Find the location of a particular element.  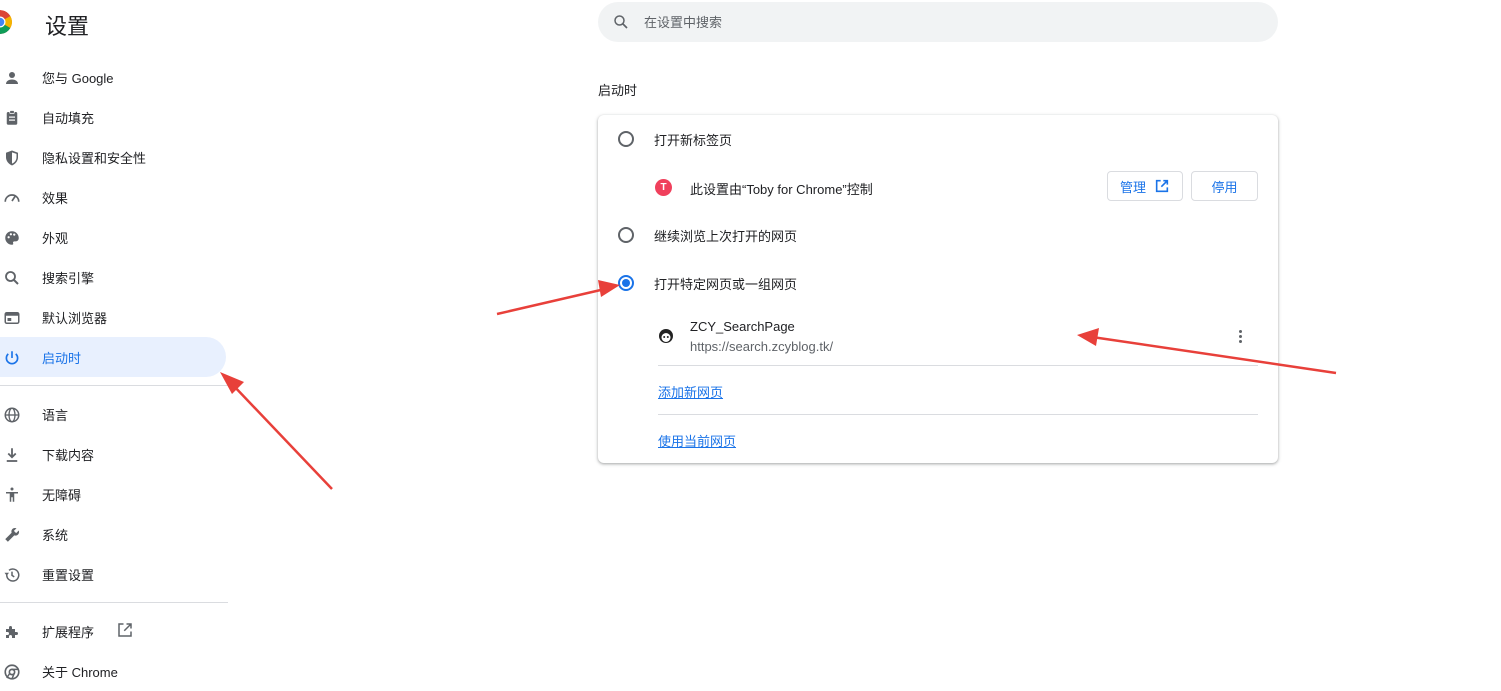

annotation-arrow-startup-nav is located at coordinates (276, 431).